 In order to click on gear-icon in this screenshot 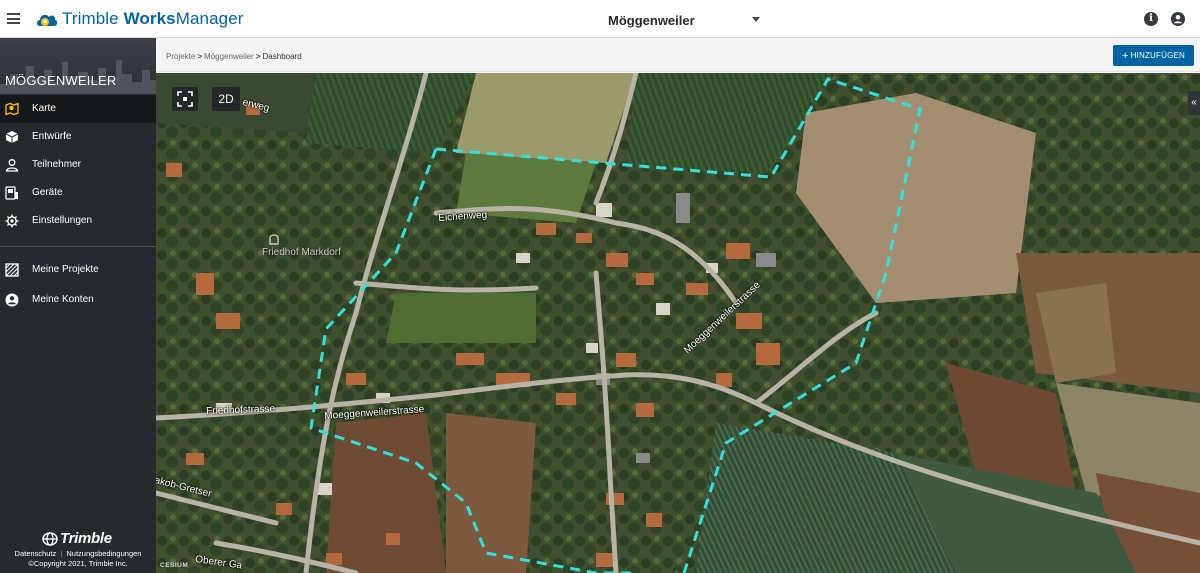, I will do `click(12, 221)`.